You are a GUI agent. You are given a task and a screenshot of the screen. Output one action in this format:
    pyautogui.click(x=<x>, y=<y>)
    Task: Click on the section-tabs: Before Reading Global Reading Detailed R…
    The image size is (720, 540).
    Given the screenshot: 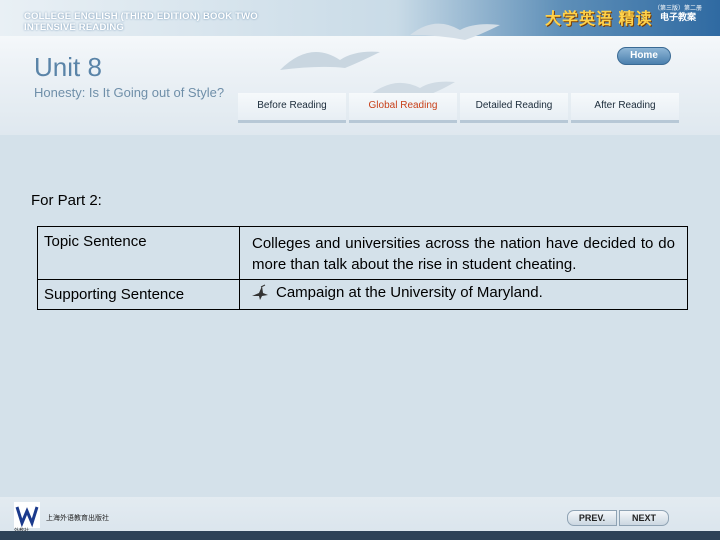 What is the action you would take?
    pyautogui.click(x=460, y=108)
    